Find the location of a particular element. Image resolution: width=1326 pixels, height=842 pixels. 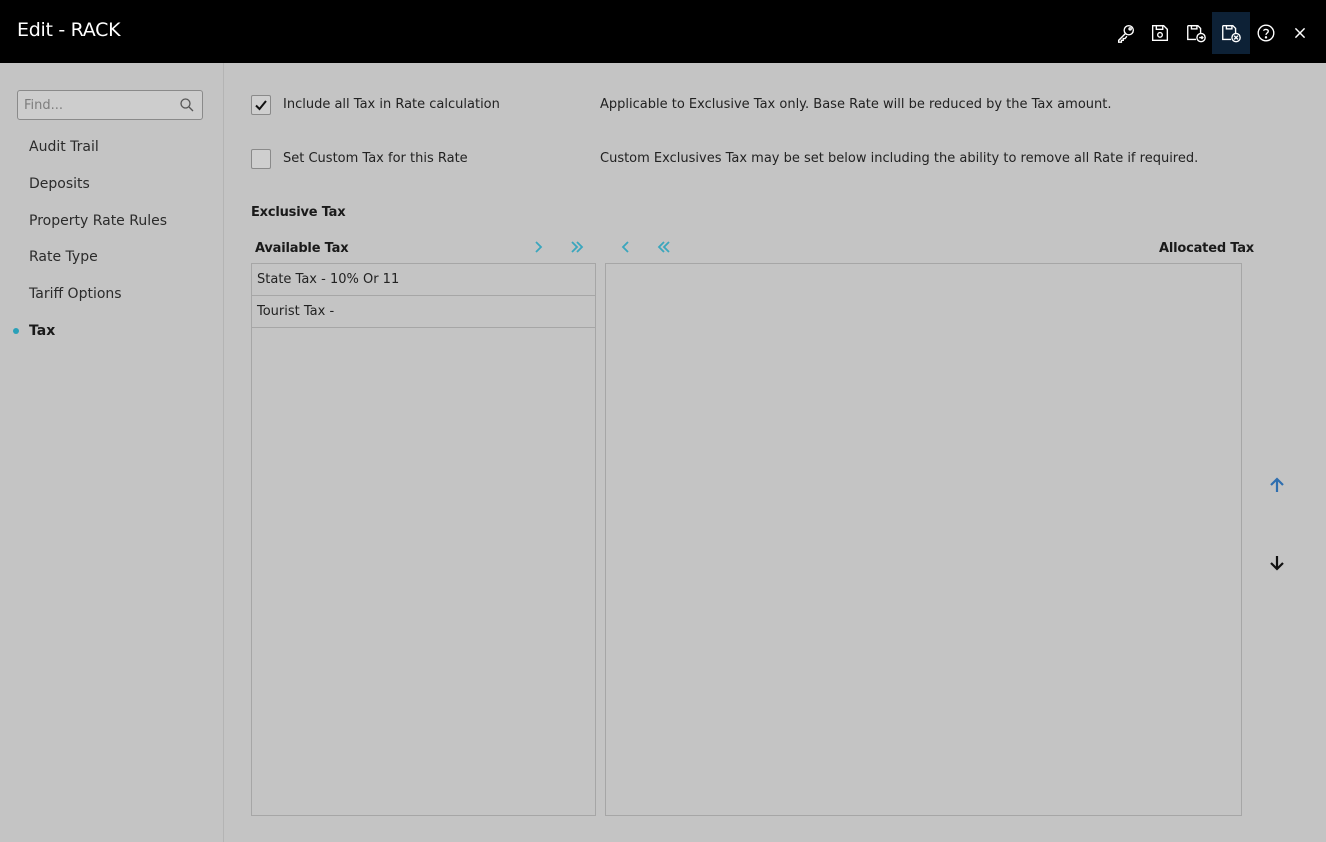

sidebar-item-audit-trail: Audit Trail is located at coordinates (64, 147).